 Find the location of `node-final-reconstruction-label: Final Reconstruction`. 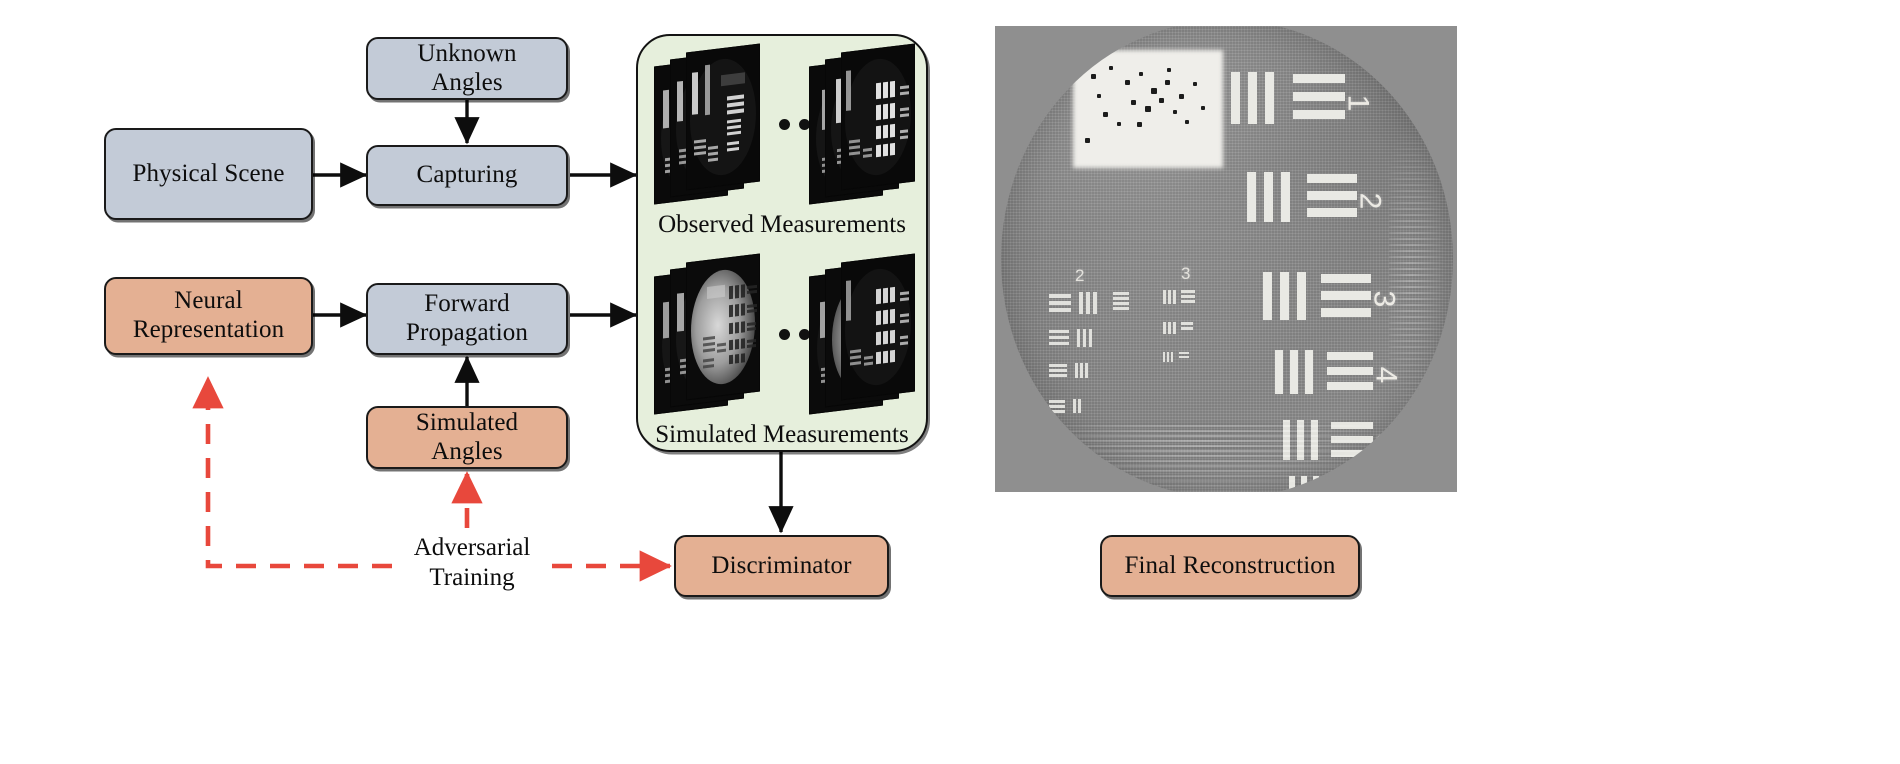

node-final-reconstruction-label: Final Reconstruction is located at coordinates (1230, 565).